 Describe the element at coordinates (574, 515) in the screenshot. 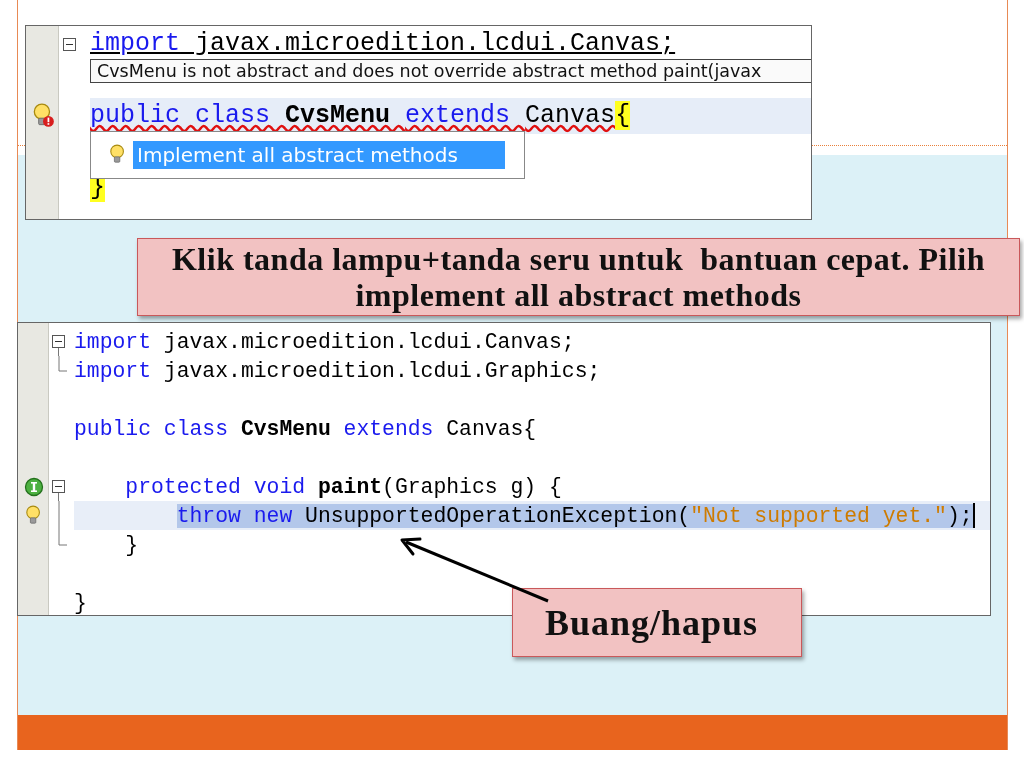

I see `code-line: throw new UnsupportedOperationException("Not supported yet.");` at that location.